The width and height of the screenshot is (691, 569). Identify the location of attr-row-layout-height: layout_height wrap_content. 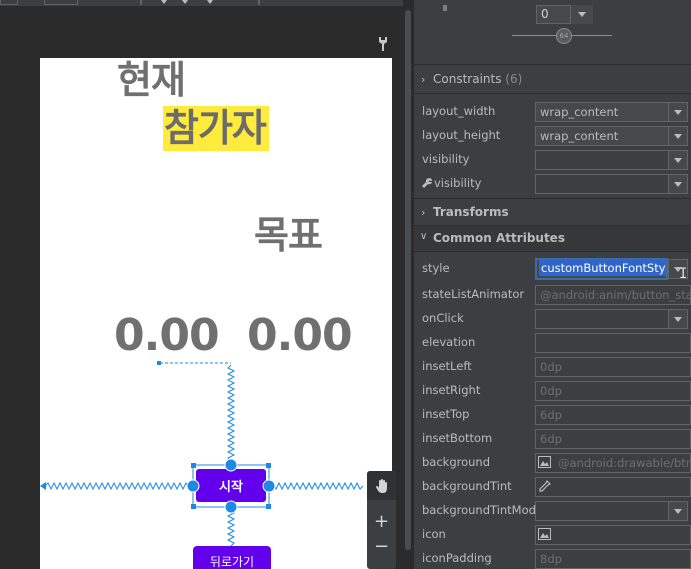
(552, 136).